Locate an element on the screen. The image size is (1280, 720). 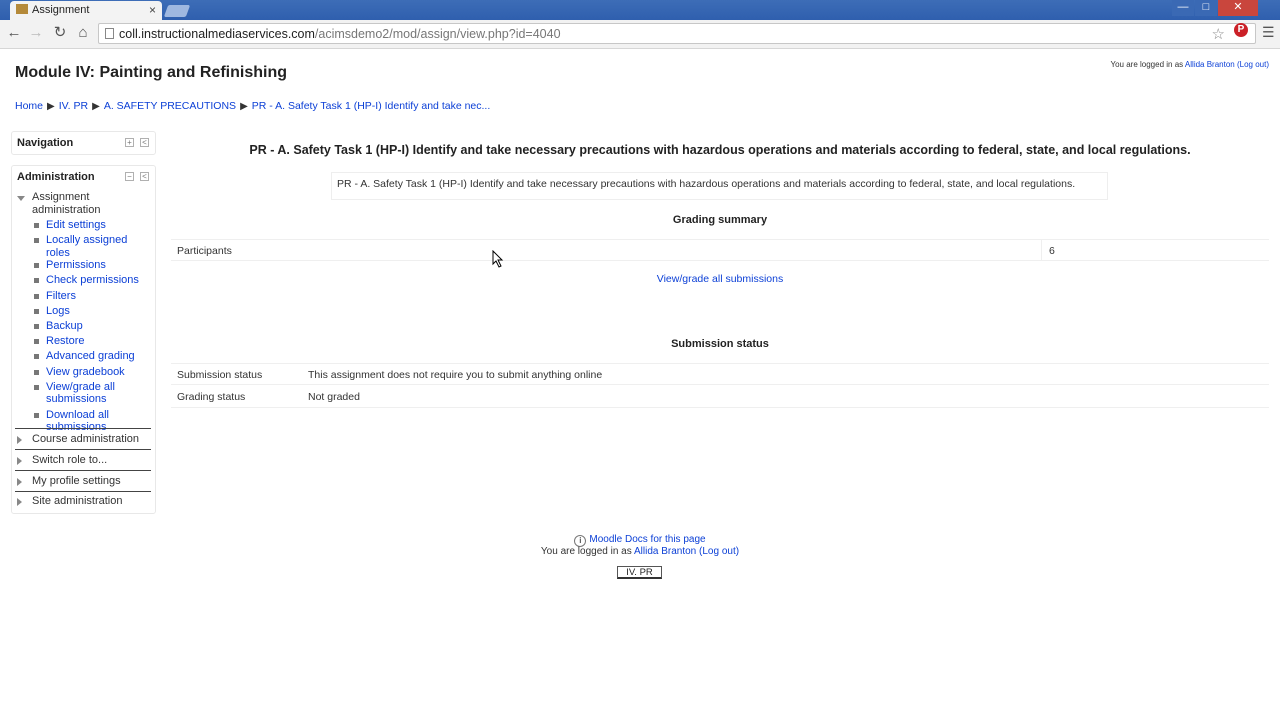
grading-summary-heading: Grading summary is located at coordinates (720, 220).